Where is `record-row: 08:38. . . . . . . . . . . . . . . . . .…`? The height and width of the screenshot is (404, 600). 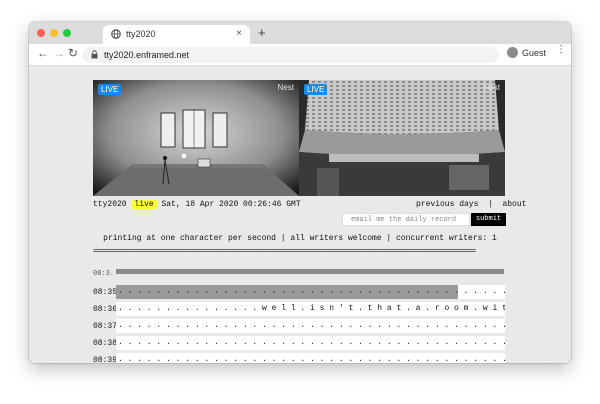 record-row: 08:38. . . . . . . . . . . . . . . . . .… is located at coordinates (299, 343).